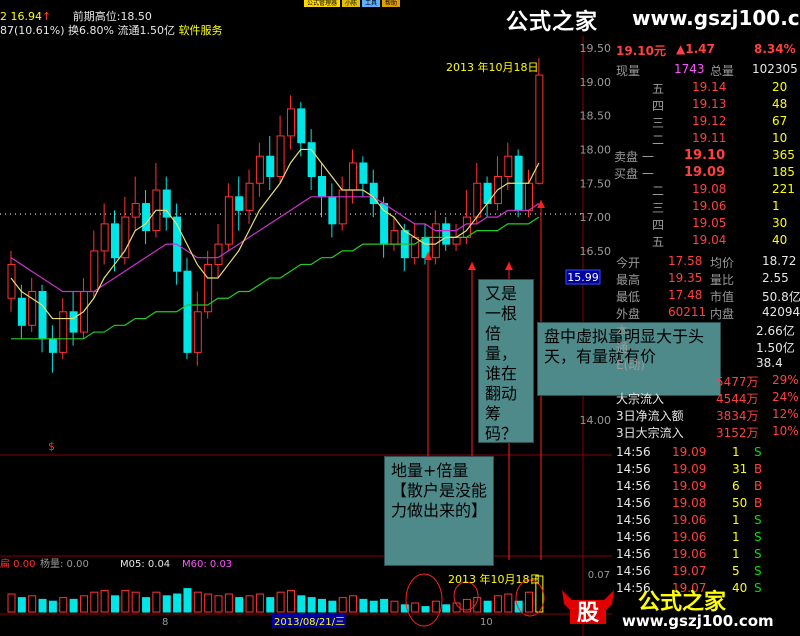 The image size is (800, 636). What do you see at coordinates (351, 3) in the screenshot?
I see `tool-button-2: 小陈` at bounding box center [351, 3].